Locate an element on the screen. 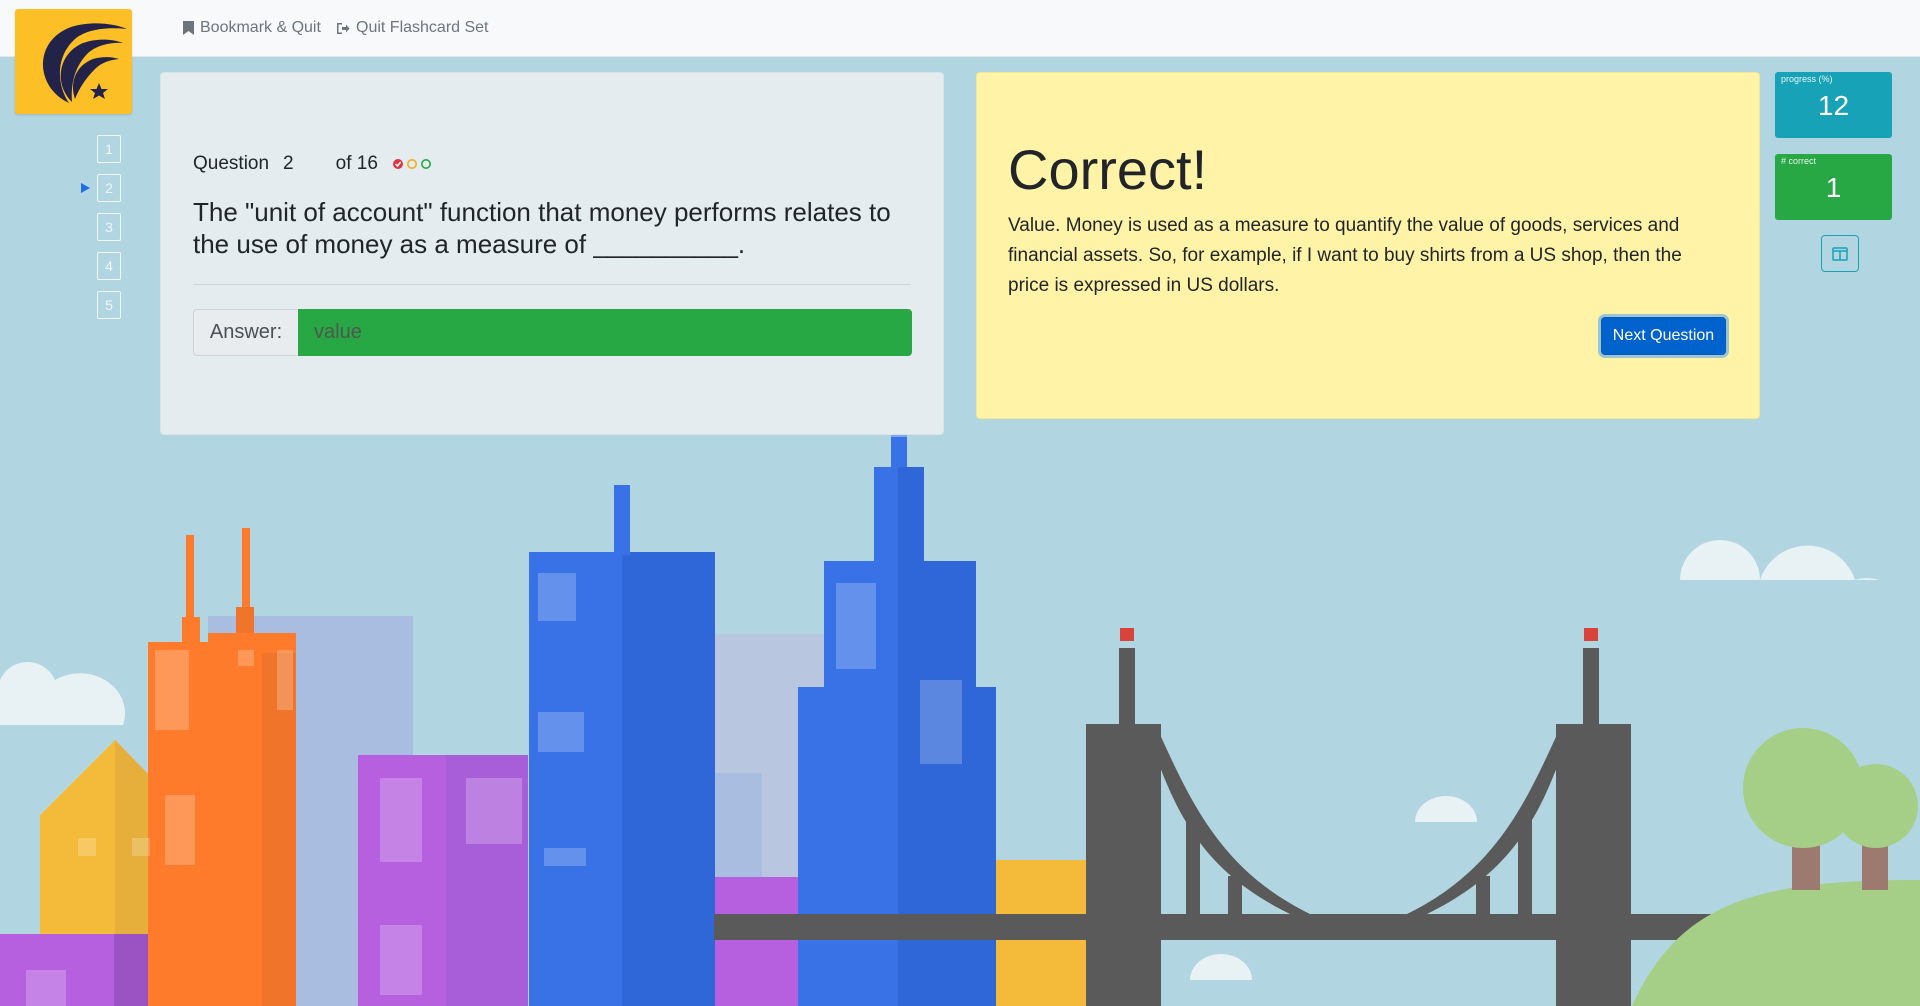  divider is located at coordinates (552, 284).